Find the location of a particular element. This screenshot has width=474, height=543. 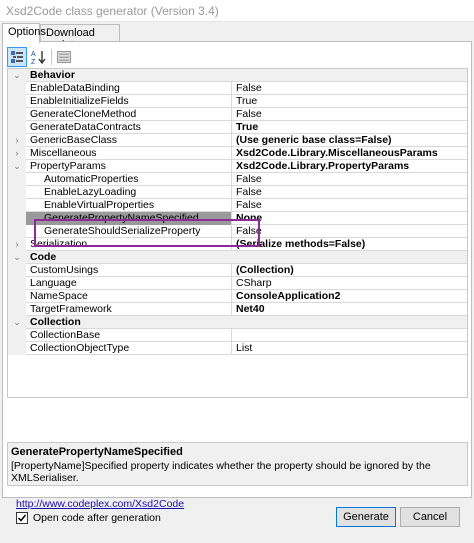

category-label: Collection is located at coordinates (55, 322).